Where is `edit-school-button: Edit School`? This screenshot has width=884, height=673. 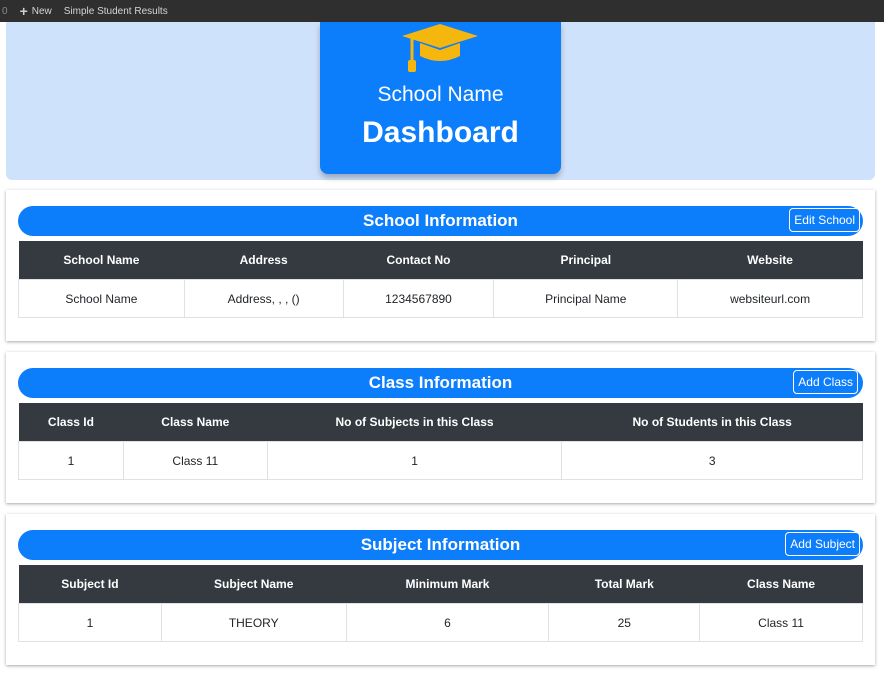
edit-school-button: Edit School is located at coordinates (824, 220).